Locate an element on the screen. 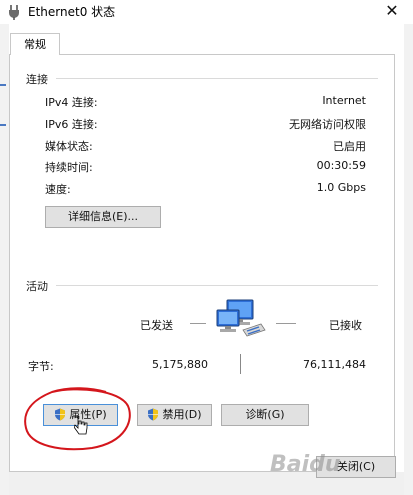 The height and width of the screenshot is (495, 413). received-label: 已接收 is located at coordinates (345, 325).